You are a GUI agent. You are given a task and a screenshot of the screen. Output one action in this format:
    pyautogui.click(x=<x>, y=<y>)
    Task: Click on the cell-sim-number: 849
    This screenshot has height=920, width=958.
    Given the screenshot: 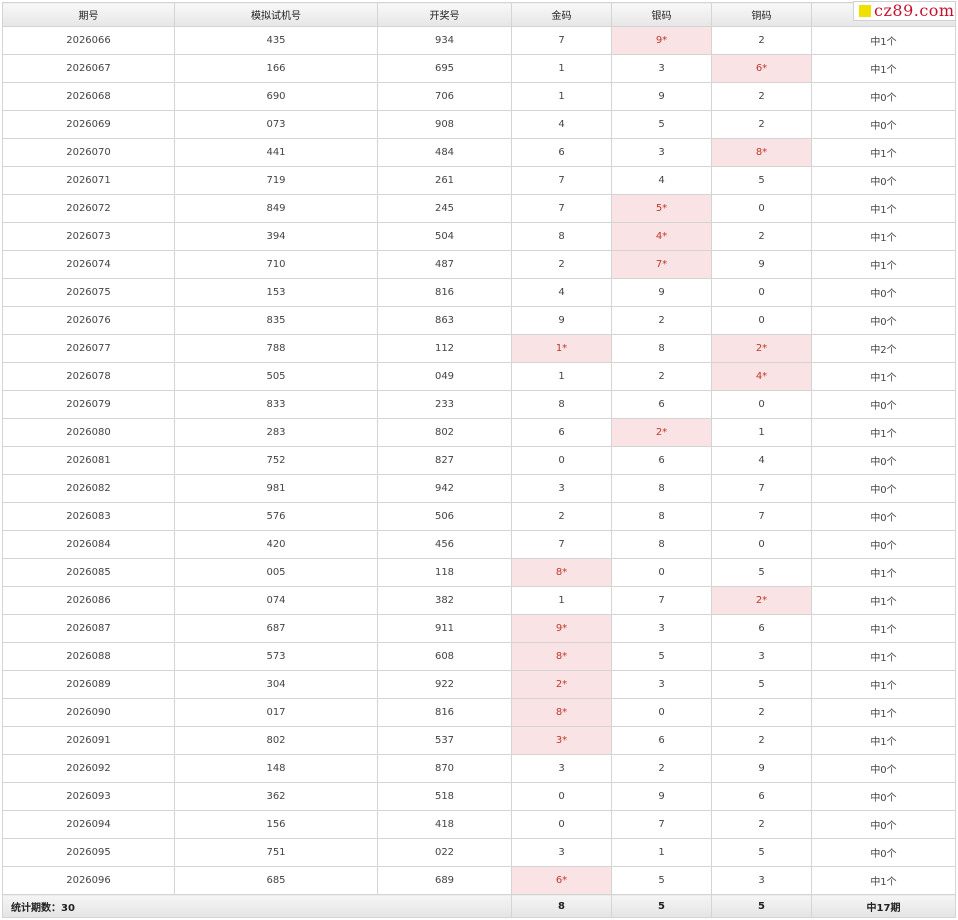 What is the action you would take?
    pyautogui.click(x=276, y=208)
    